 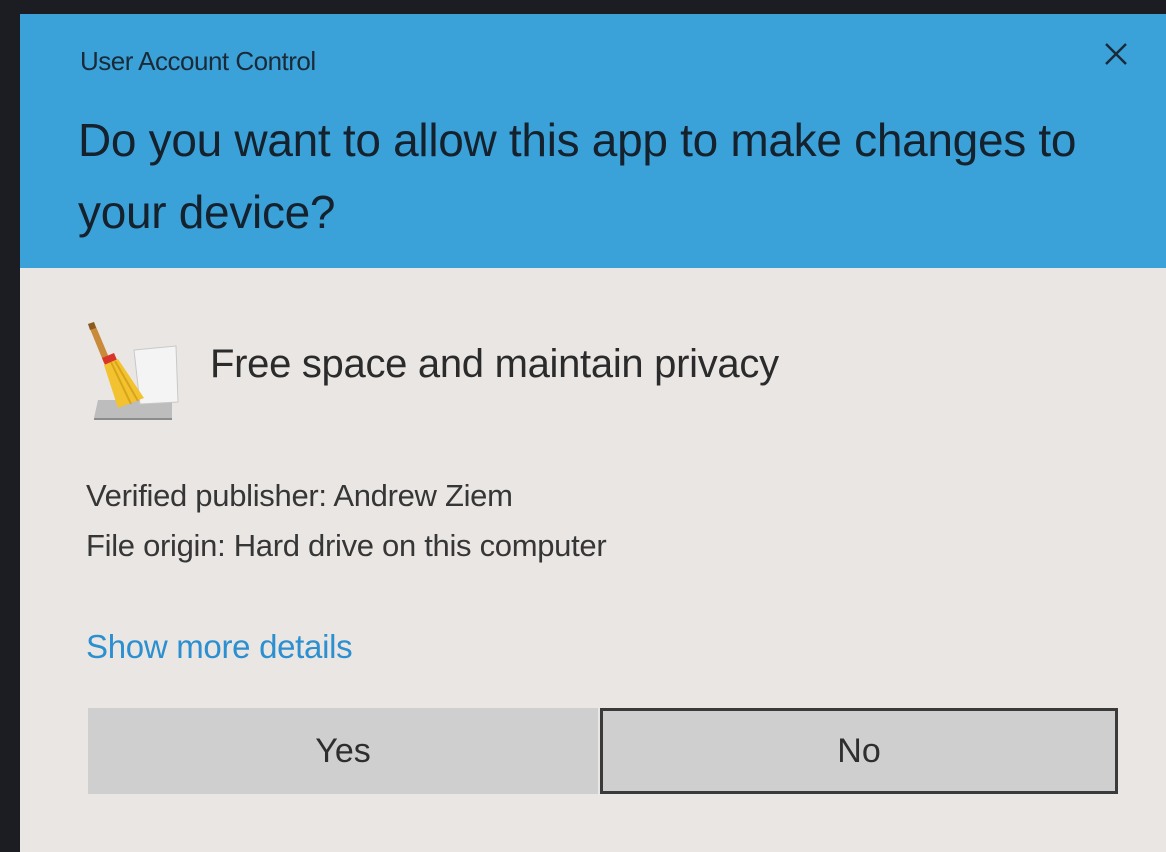 I want to click on window-title: User Account Control, so click(x=198, y=61).